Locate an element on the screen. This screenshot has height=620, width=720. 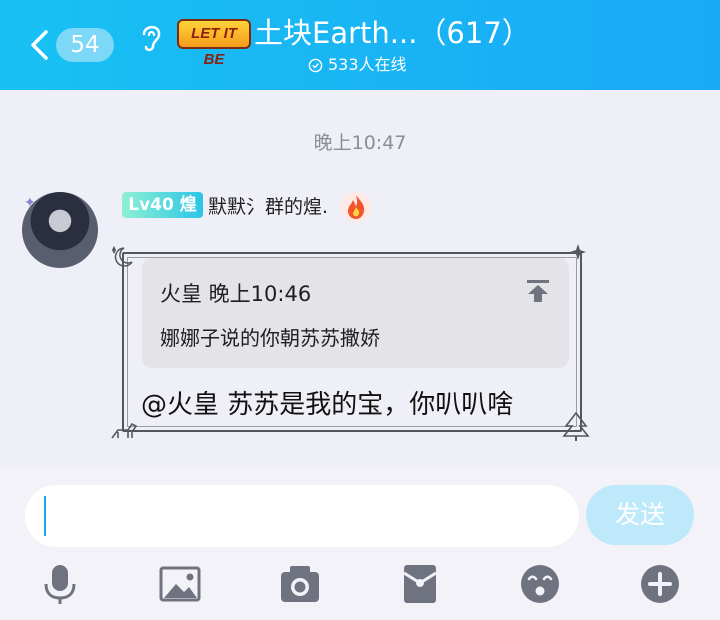
send-button: 发送 is located at coordinates (640, 515).